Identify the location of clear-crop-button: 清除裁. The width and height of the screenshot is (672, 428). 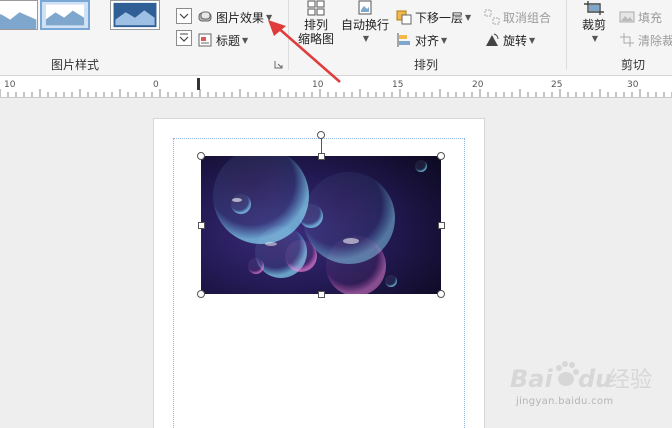
(645, 40).